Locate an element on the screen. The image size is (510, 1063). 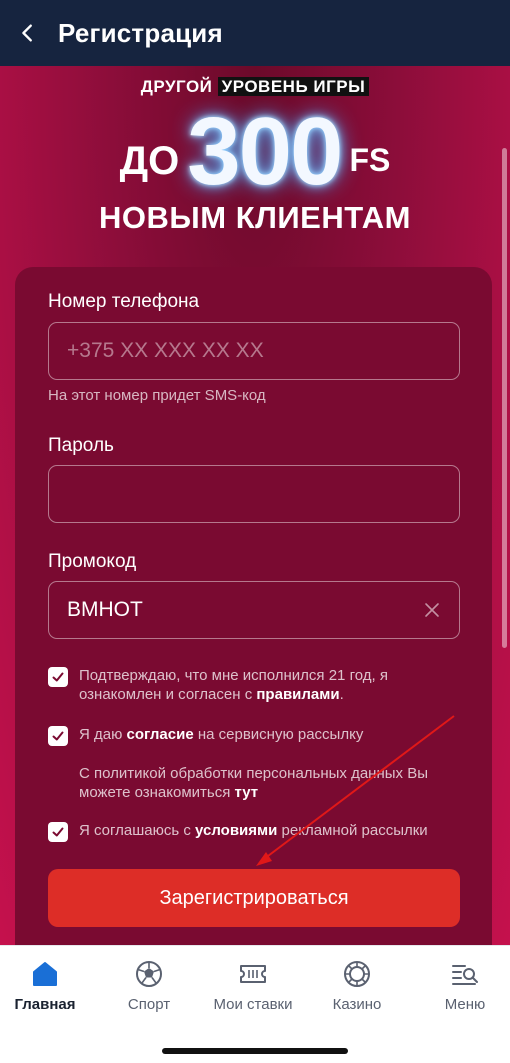
register-button: Зарегистрироваться is located at coordinates (254, 898).